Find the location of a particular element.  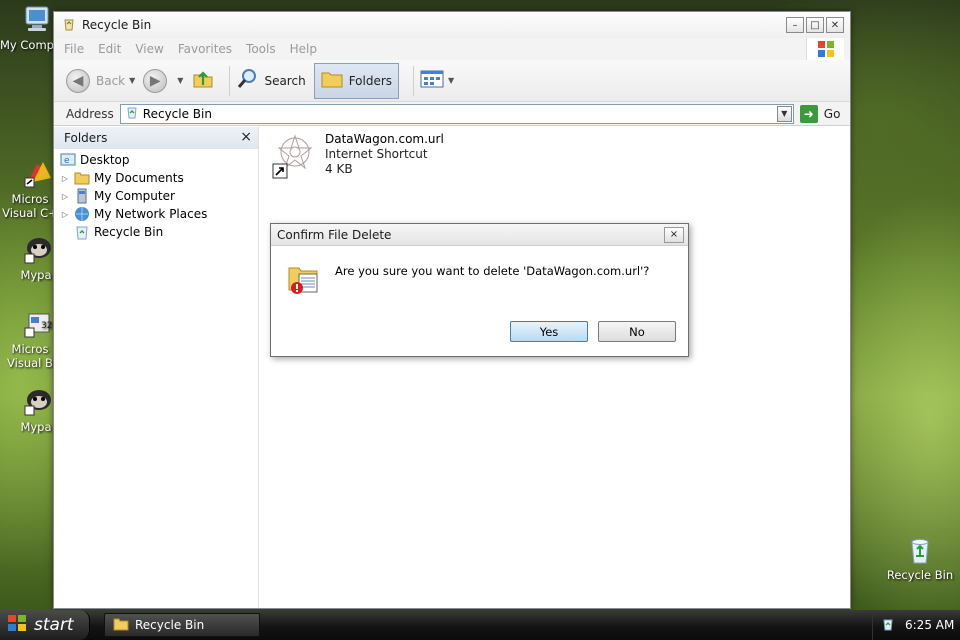

tree-item-my-computer: ▷ My Computer is located at coordinates (156, 196).